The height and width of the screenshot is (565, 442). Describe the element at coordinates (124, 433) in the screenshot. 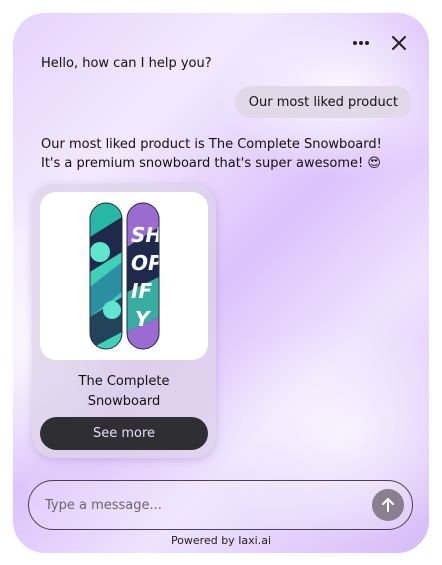

I see `see-more-button: See more` at that location.